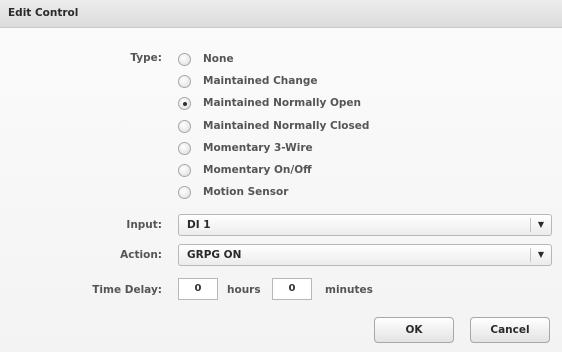 Image resolution: width=562 pixels, height=352 pixels. I want to click on action-label: Action:, so click(141, 255).